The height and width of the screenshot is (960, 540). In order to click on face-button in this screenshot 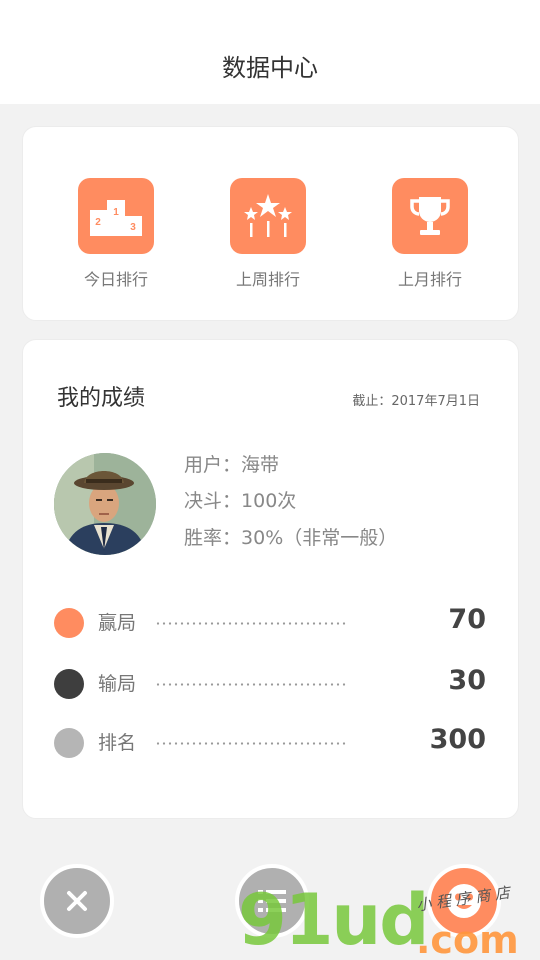, I will do `click(464, 901)`.